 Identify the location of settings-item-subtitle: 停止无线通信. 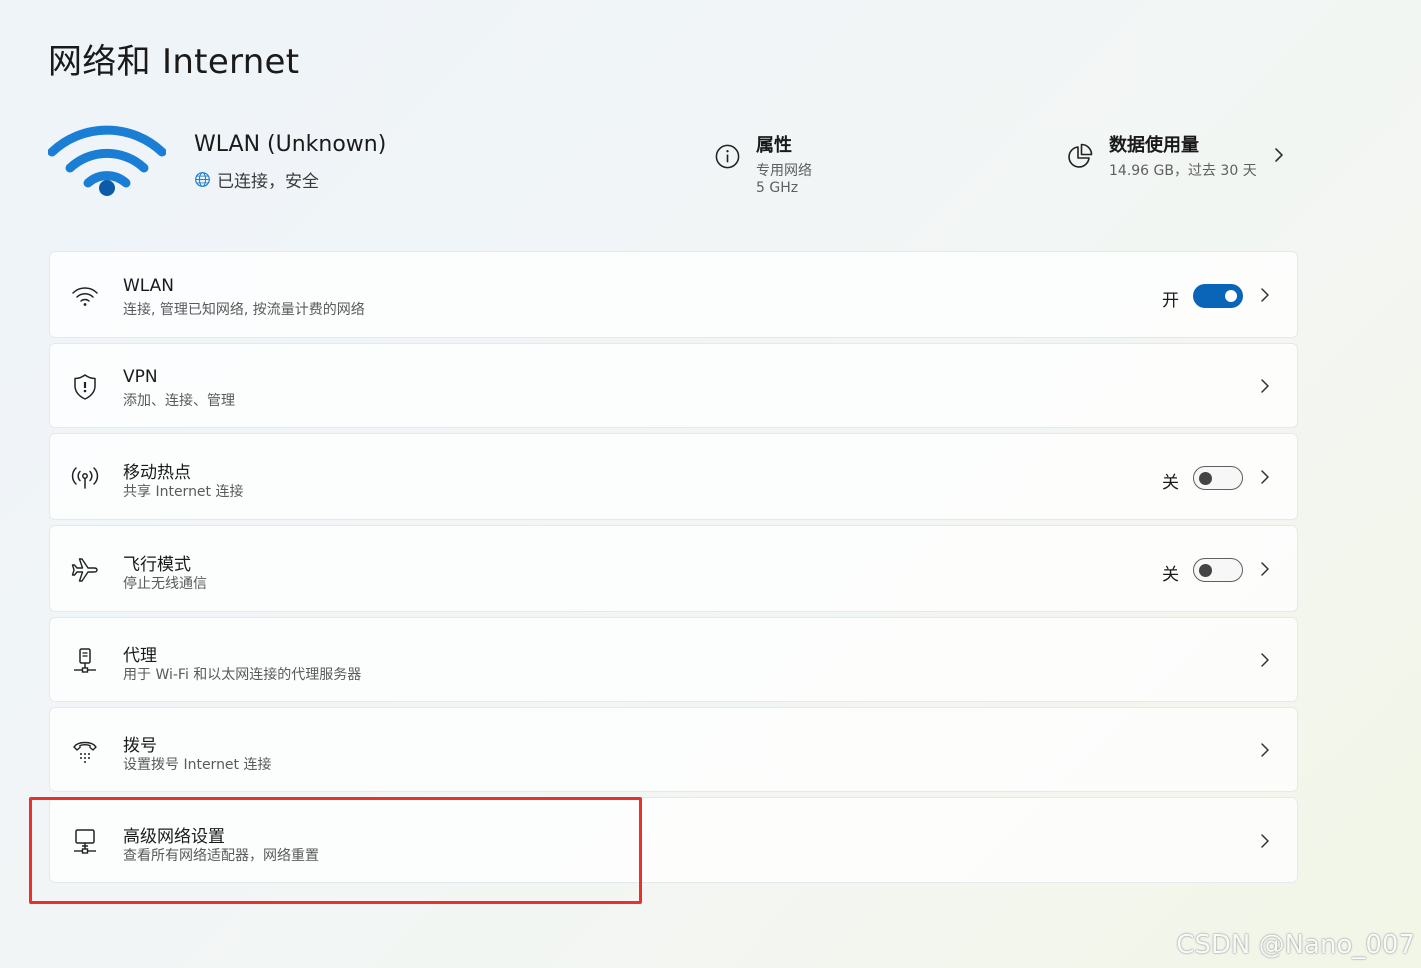
(165, 584).